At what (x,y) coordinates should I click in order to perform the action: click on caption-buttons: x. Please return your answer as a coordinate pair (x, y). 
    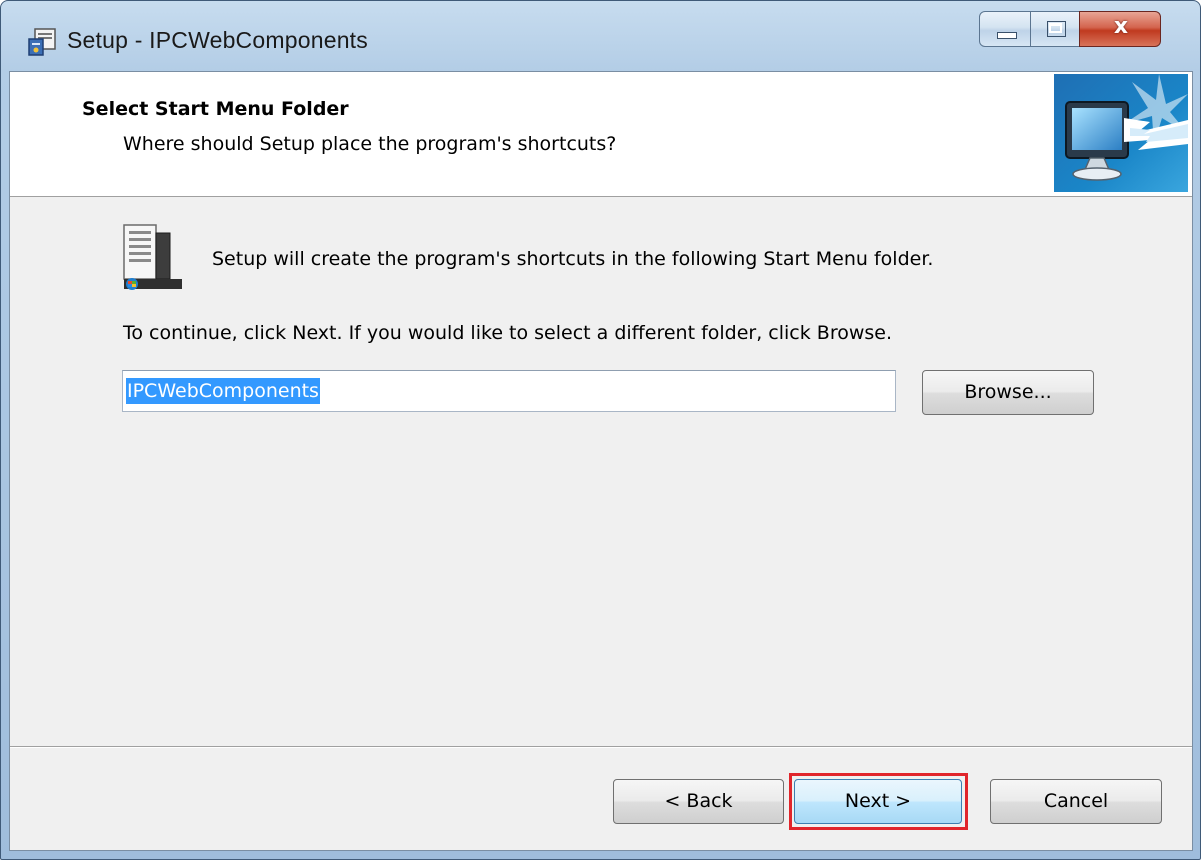
    Looking at the image, I should click on (1070, 29).